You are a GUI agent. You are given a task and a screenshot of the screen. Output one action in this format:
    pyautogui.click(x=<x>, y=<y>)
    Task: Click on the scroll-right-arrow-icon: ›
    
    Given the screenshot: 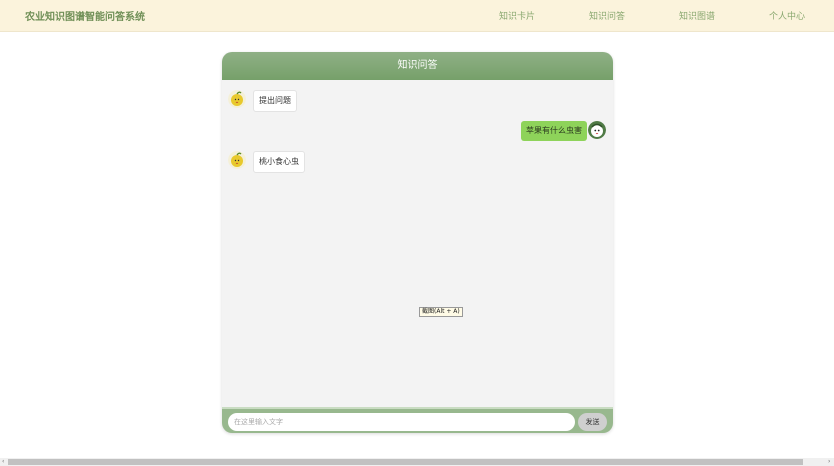 What is the action you would take?
    pyautogui.click(x=829, y=462)
    